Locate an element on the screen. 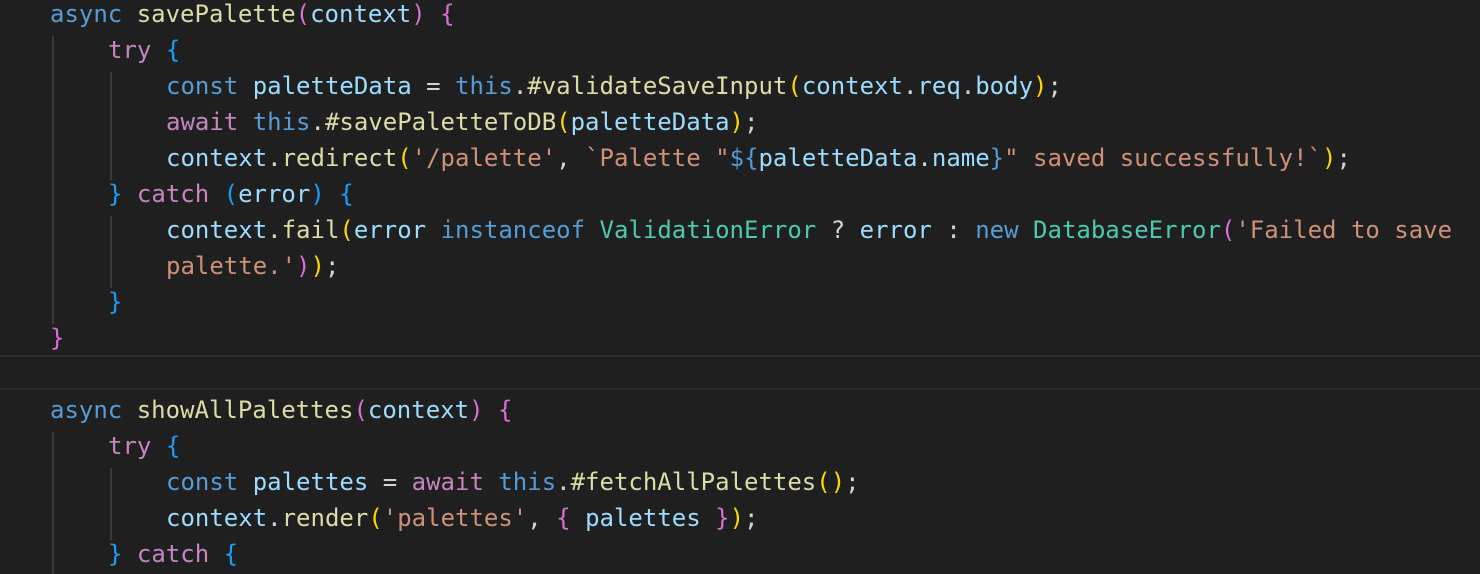 The height and width of the screenshot is (574, 1480). current-line-border-bottom is located at coordinates (740, 389).